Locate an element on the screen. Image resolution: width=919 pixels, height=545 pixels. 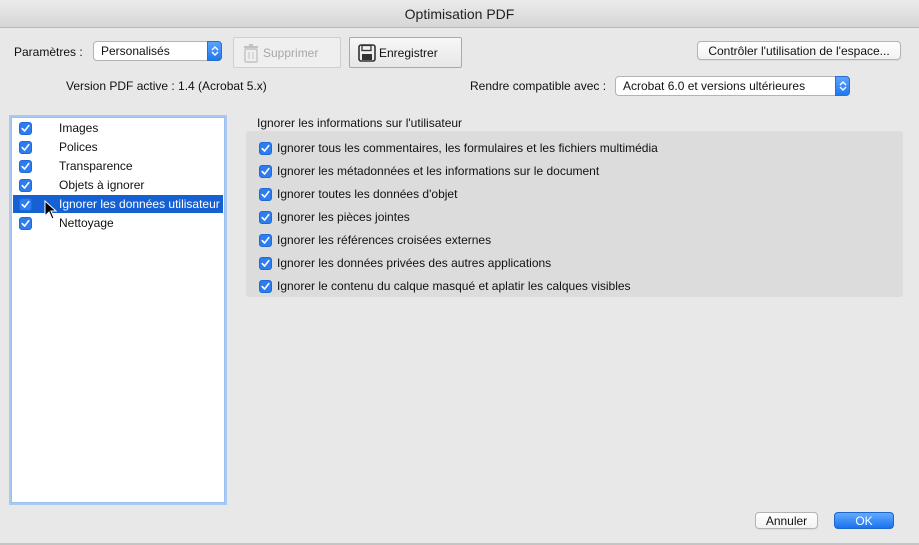
sidebar-item: Objets à ignorer is located at coordinates (118, 185).